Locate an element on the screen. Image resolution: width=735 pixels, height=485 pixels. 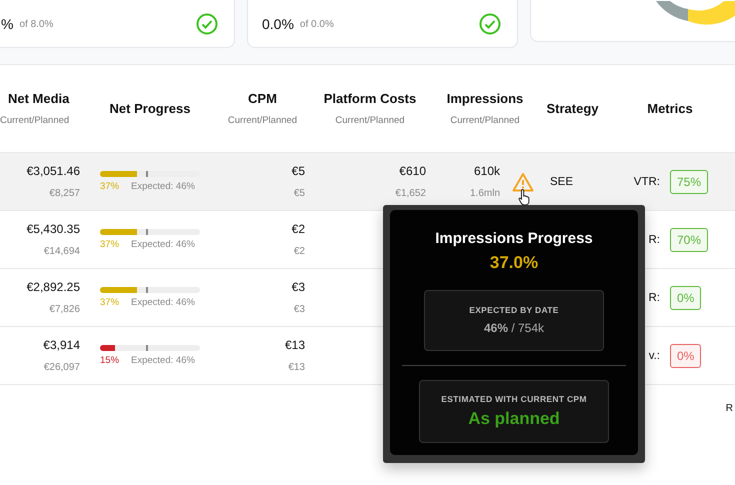
hand-cursor-icon is located at coordinates (525, 197).